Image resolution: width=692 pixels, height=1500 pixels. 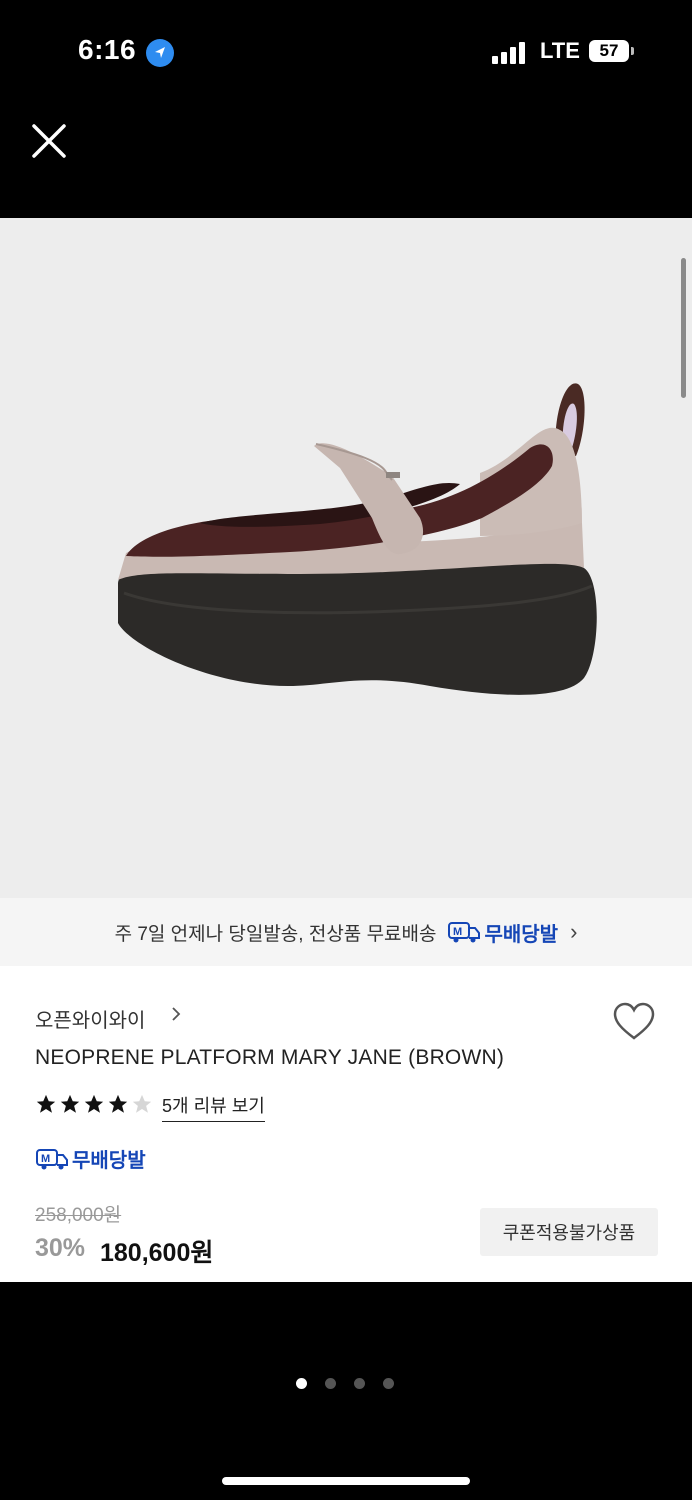 What do you see at coordinates (560, 50) in the screenshot?
I see `network-type: LTE` at bounding box center [560, 50].